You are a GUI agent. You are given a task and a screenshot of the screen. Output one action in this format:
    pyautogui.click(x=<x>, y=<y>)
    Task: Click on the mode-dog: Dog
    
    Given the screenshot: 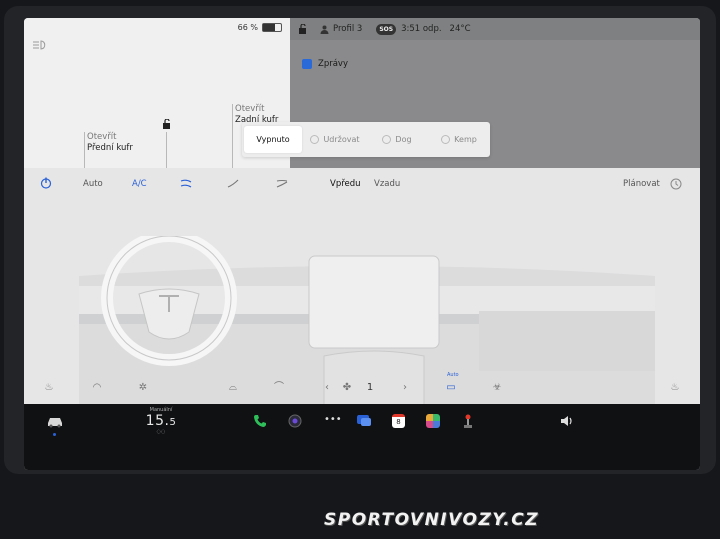 What is the action you would take?
    pyautogui.click(x=397, y=139)
    